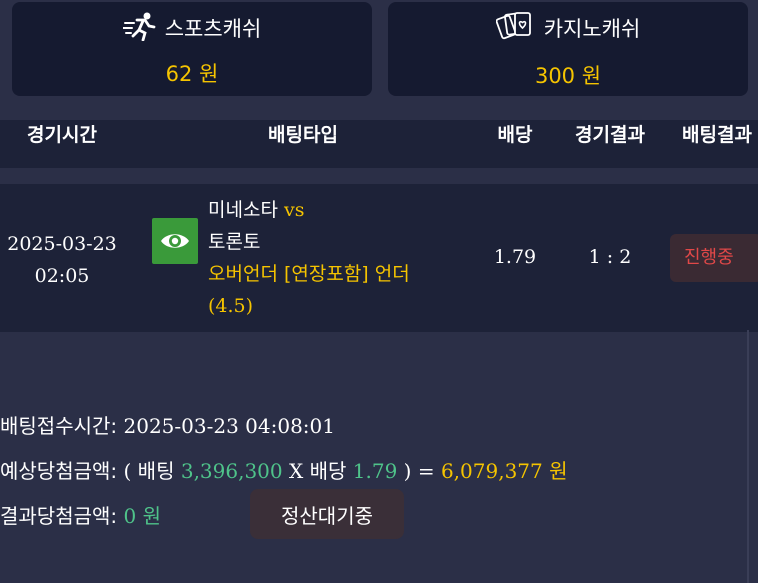 Image resolution: width=758 pixels, height=583 pixels. Describe the element at coordinates (568, 75) in the screenshot. I see `casino-cash-amount: 300 원` at that location.